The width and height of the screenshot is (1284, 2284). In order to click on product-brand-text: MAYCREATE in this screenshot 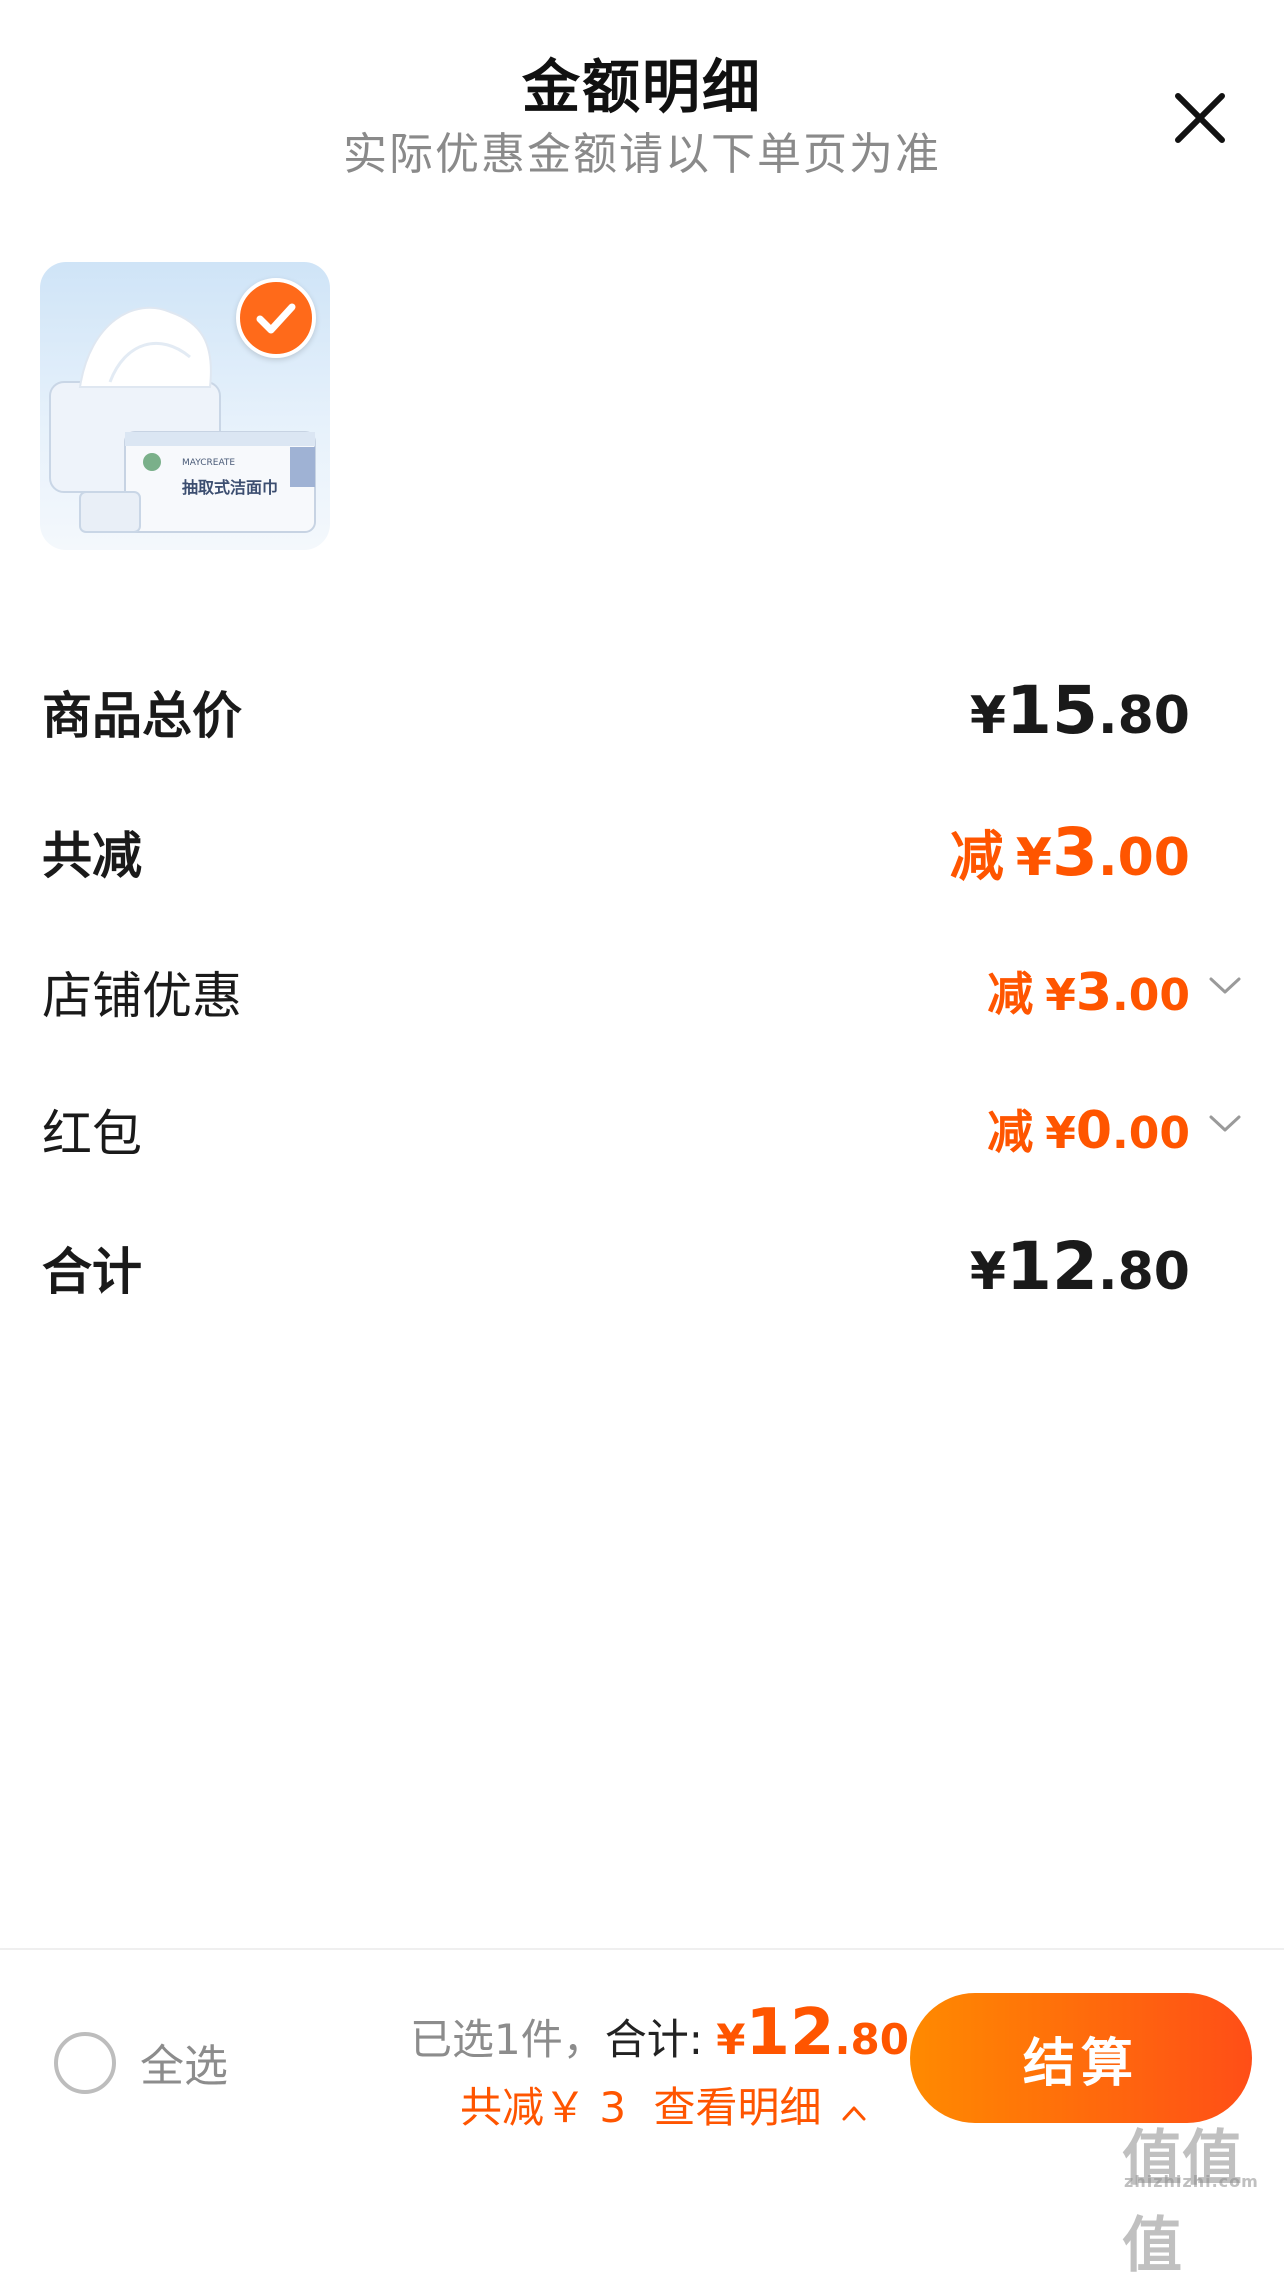, I will do `click(209, 463)`.